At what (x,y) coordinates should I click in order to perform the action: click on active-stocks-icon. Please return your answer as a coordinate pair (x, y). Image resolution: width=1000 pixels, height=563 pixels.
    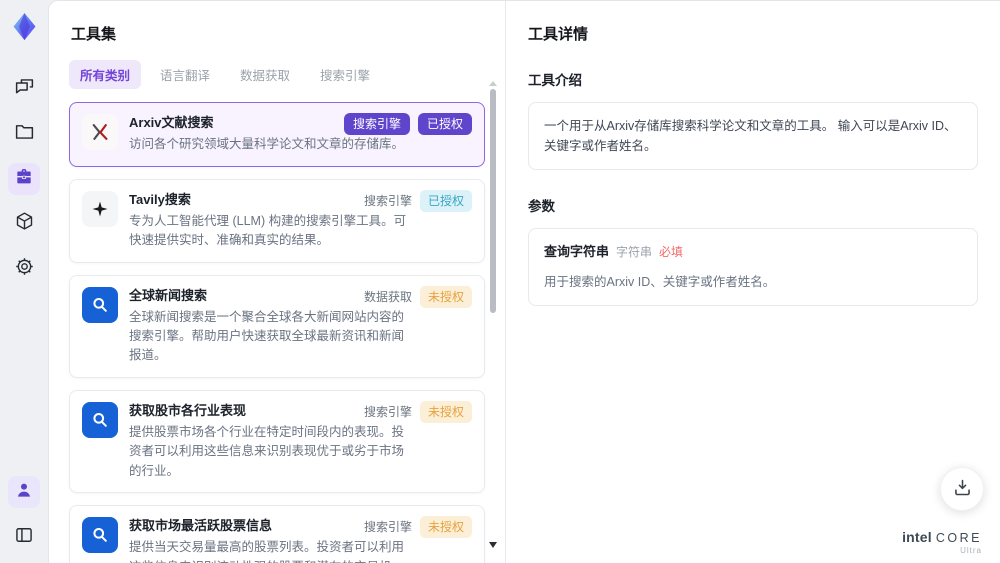
    Looking at the image, I should click on (100, 535).